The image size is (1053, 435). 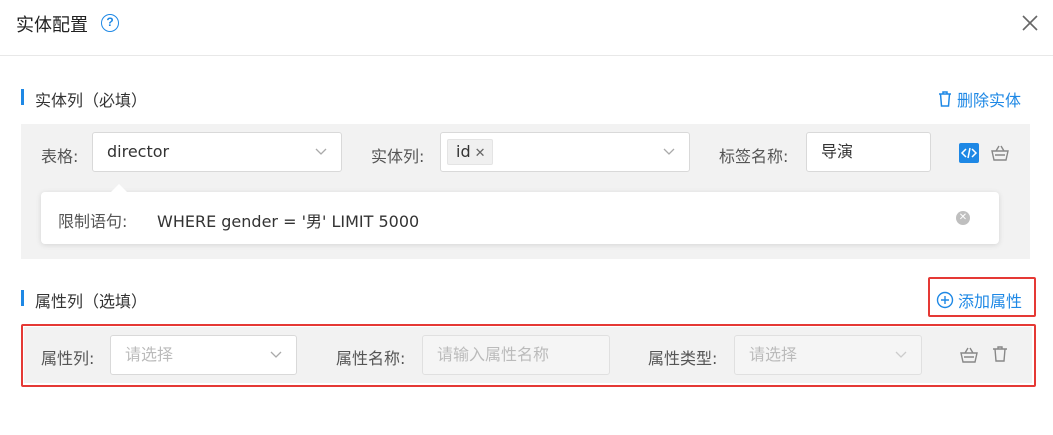 I want to click on entity-column-label: 实体列:, so click(x=398, y=156).